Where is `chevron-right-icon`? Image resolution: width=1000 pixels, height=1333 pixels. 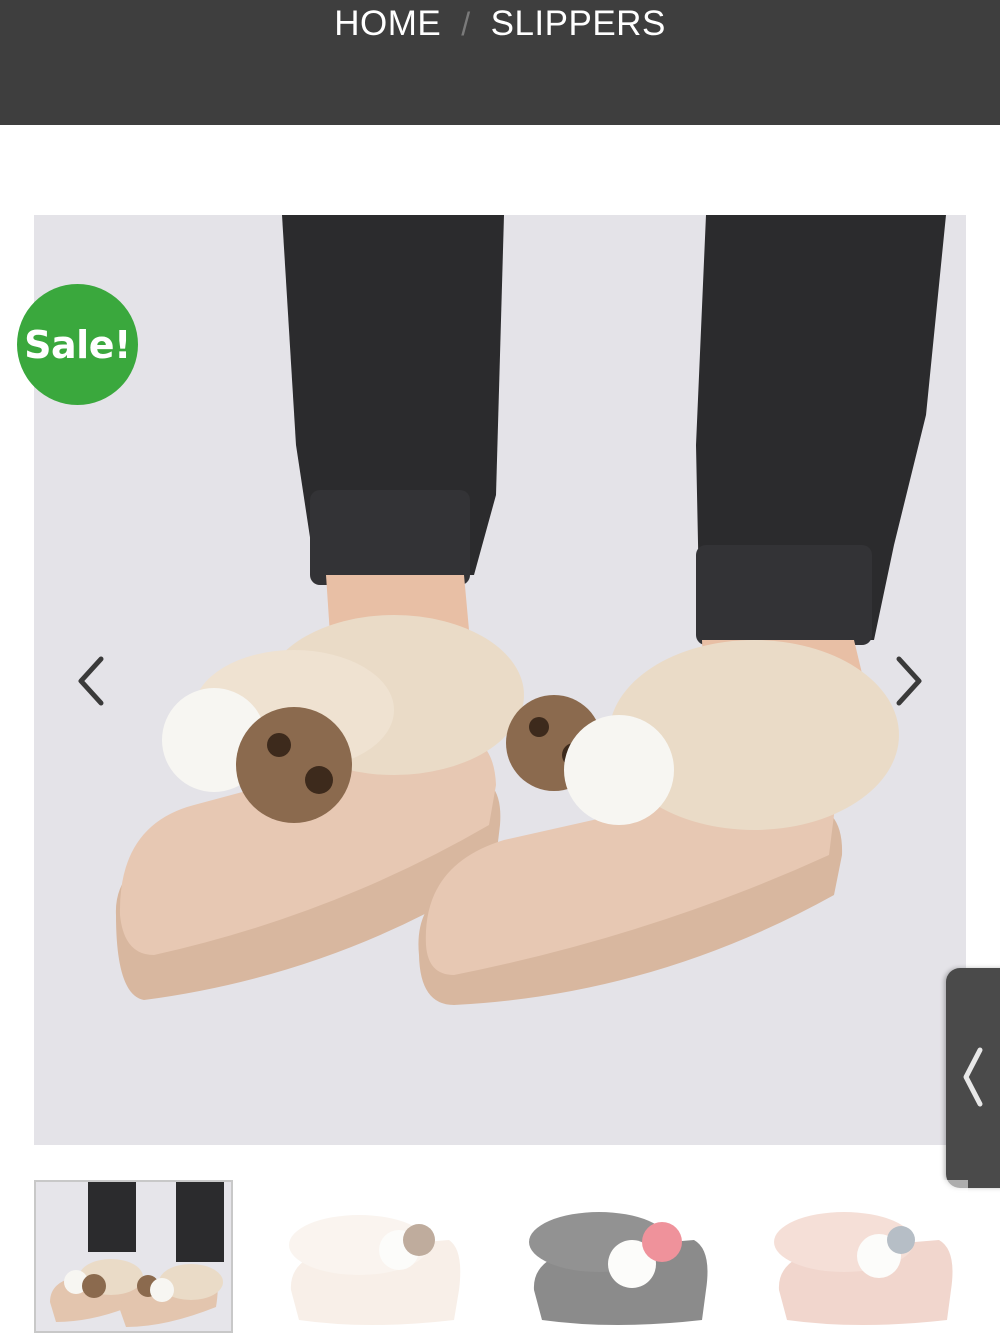 chevron-right-icon is located at coordinates (909, 681).